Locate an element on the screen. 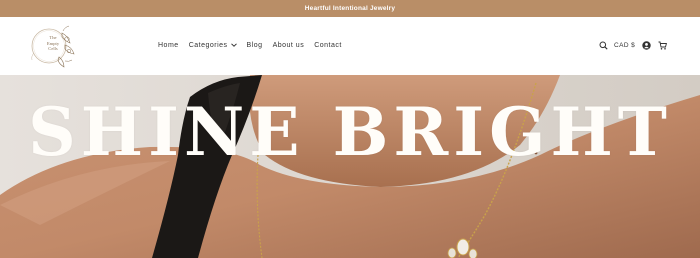 This screenshot has width=700, height=258. announcement-bar: Heartful Intentional Jewelry is located at coordinates (350, 8).